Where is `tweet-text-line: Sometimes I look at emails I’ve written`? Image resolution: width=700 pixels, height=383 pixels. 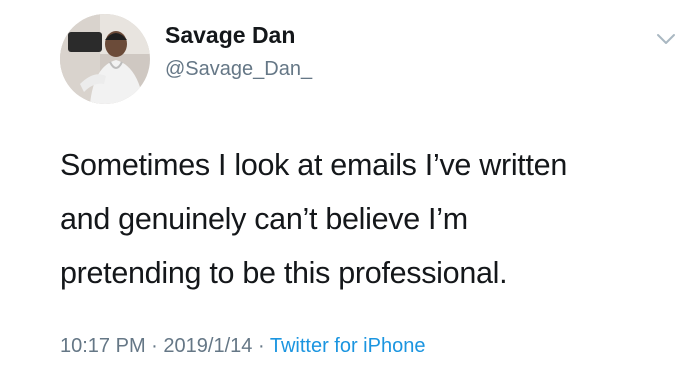 tweet-text-line: Sometimes I look at emails I’ve written is located at coordinates (313, 165).